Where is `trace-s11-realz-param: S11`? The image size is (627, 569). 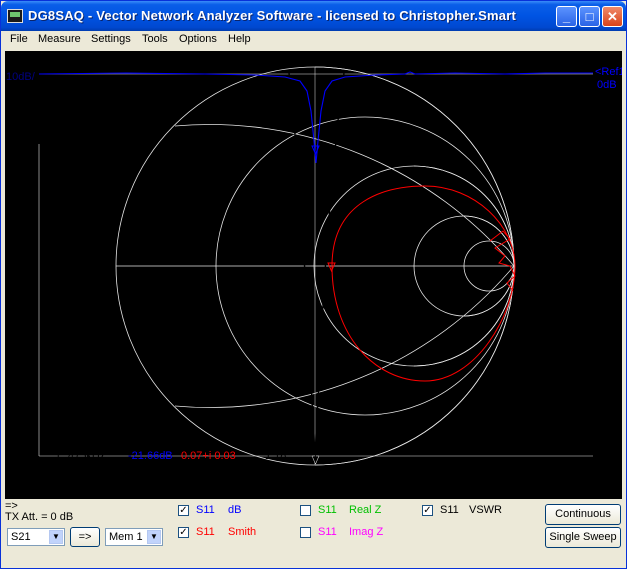 trace-s11-realz-param: S11 is located at coordinates (327, 510).